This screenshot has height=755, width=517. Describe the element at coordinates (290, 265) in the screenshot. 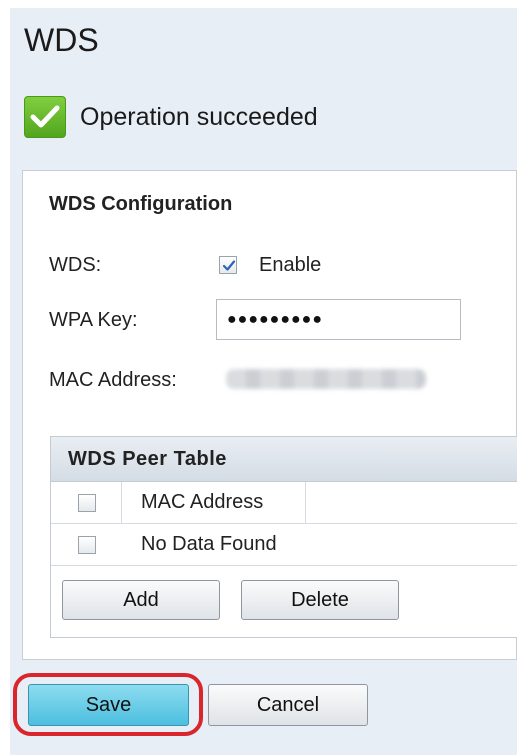

I see `enable-label: Enable` at that location.